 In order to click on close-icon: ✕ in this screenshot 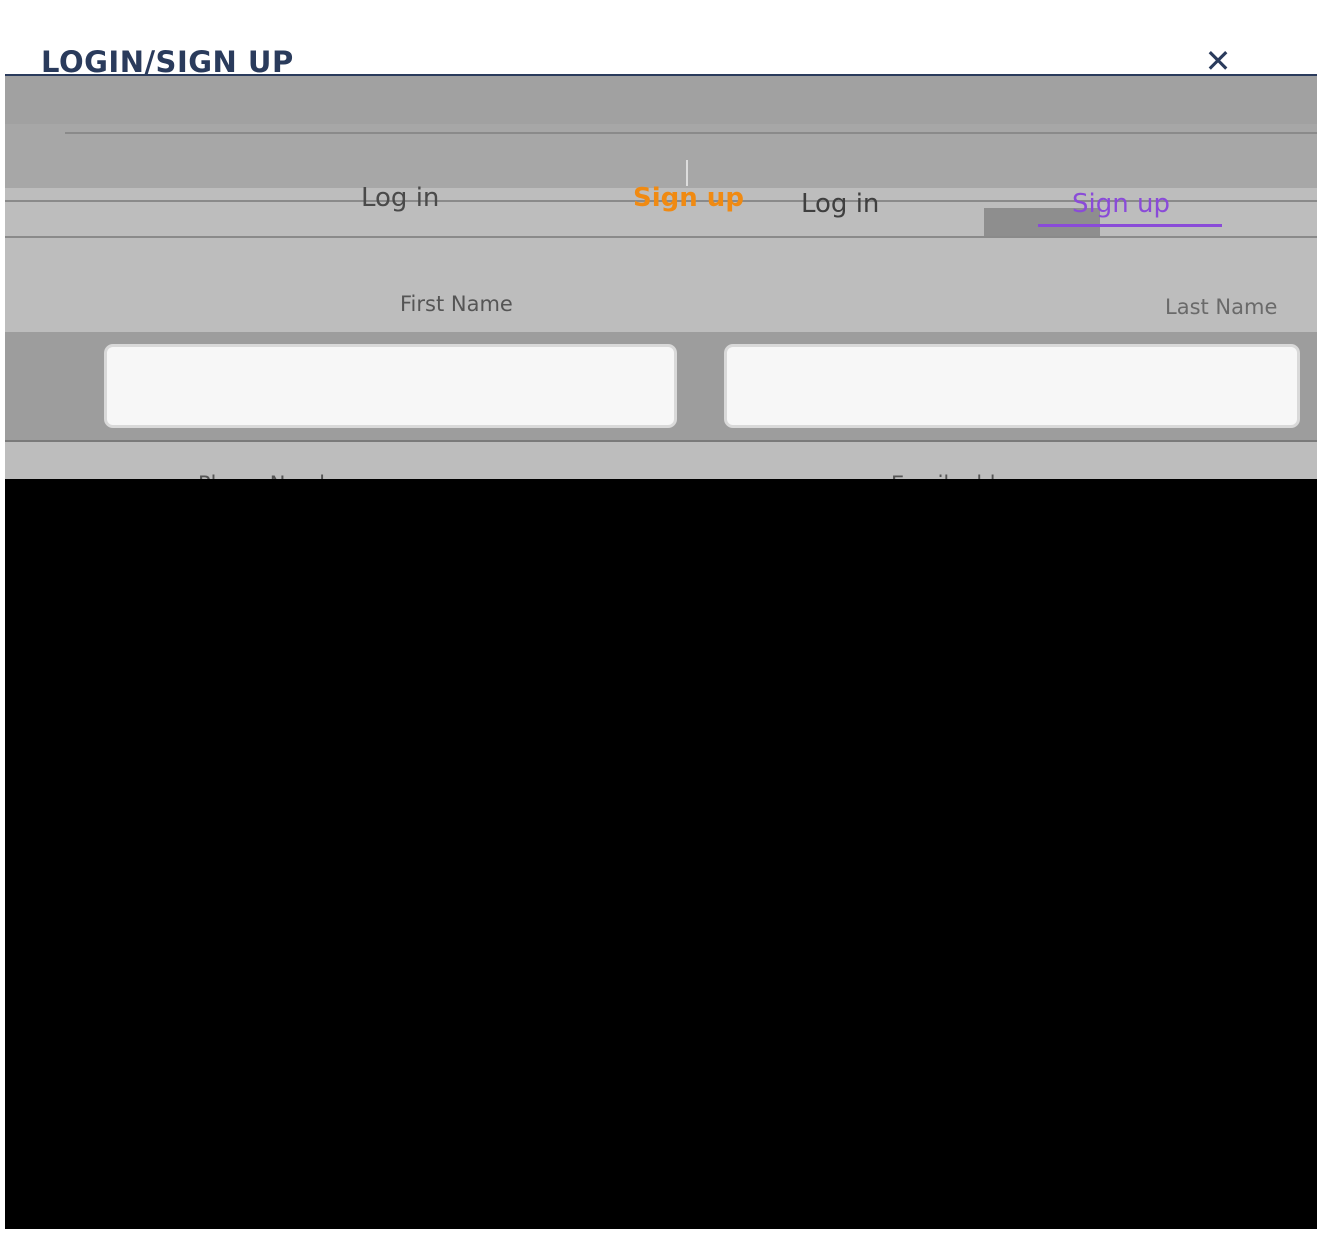, I will do `click(1218, 61)`.